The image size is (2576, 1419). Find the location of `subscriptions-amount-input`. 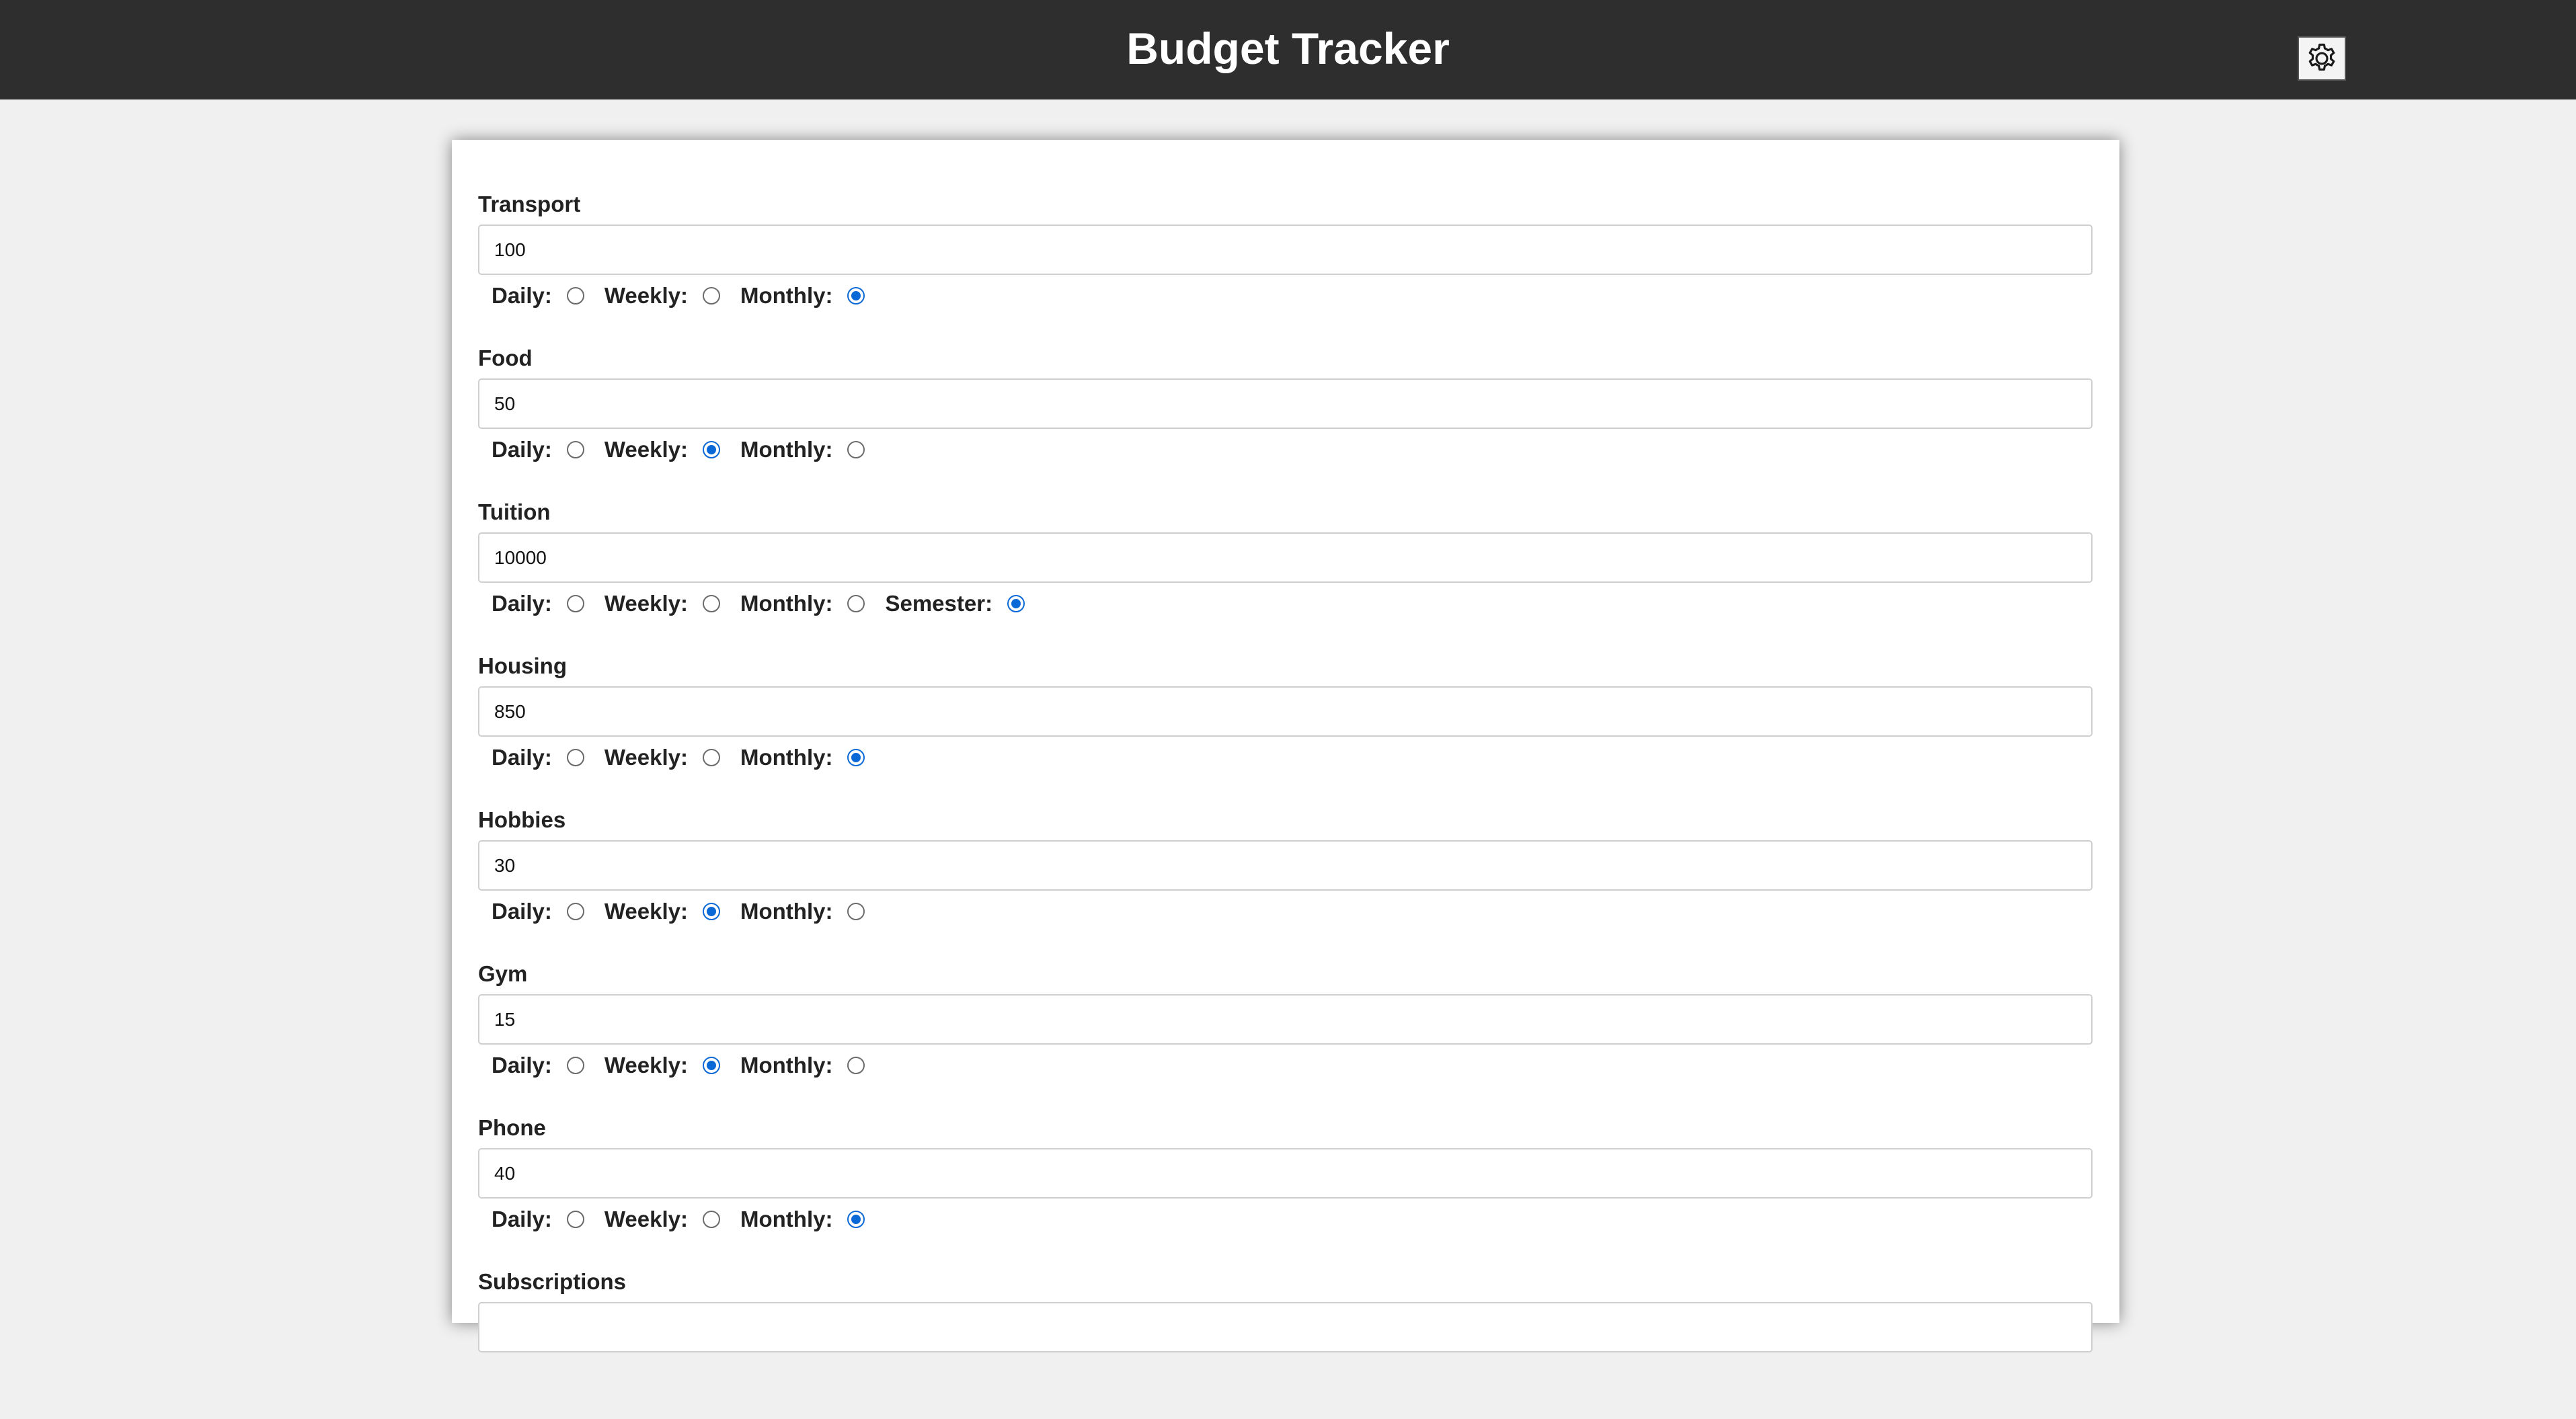

subscriptions-amount-input is located at coordinates (1286, 1327).